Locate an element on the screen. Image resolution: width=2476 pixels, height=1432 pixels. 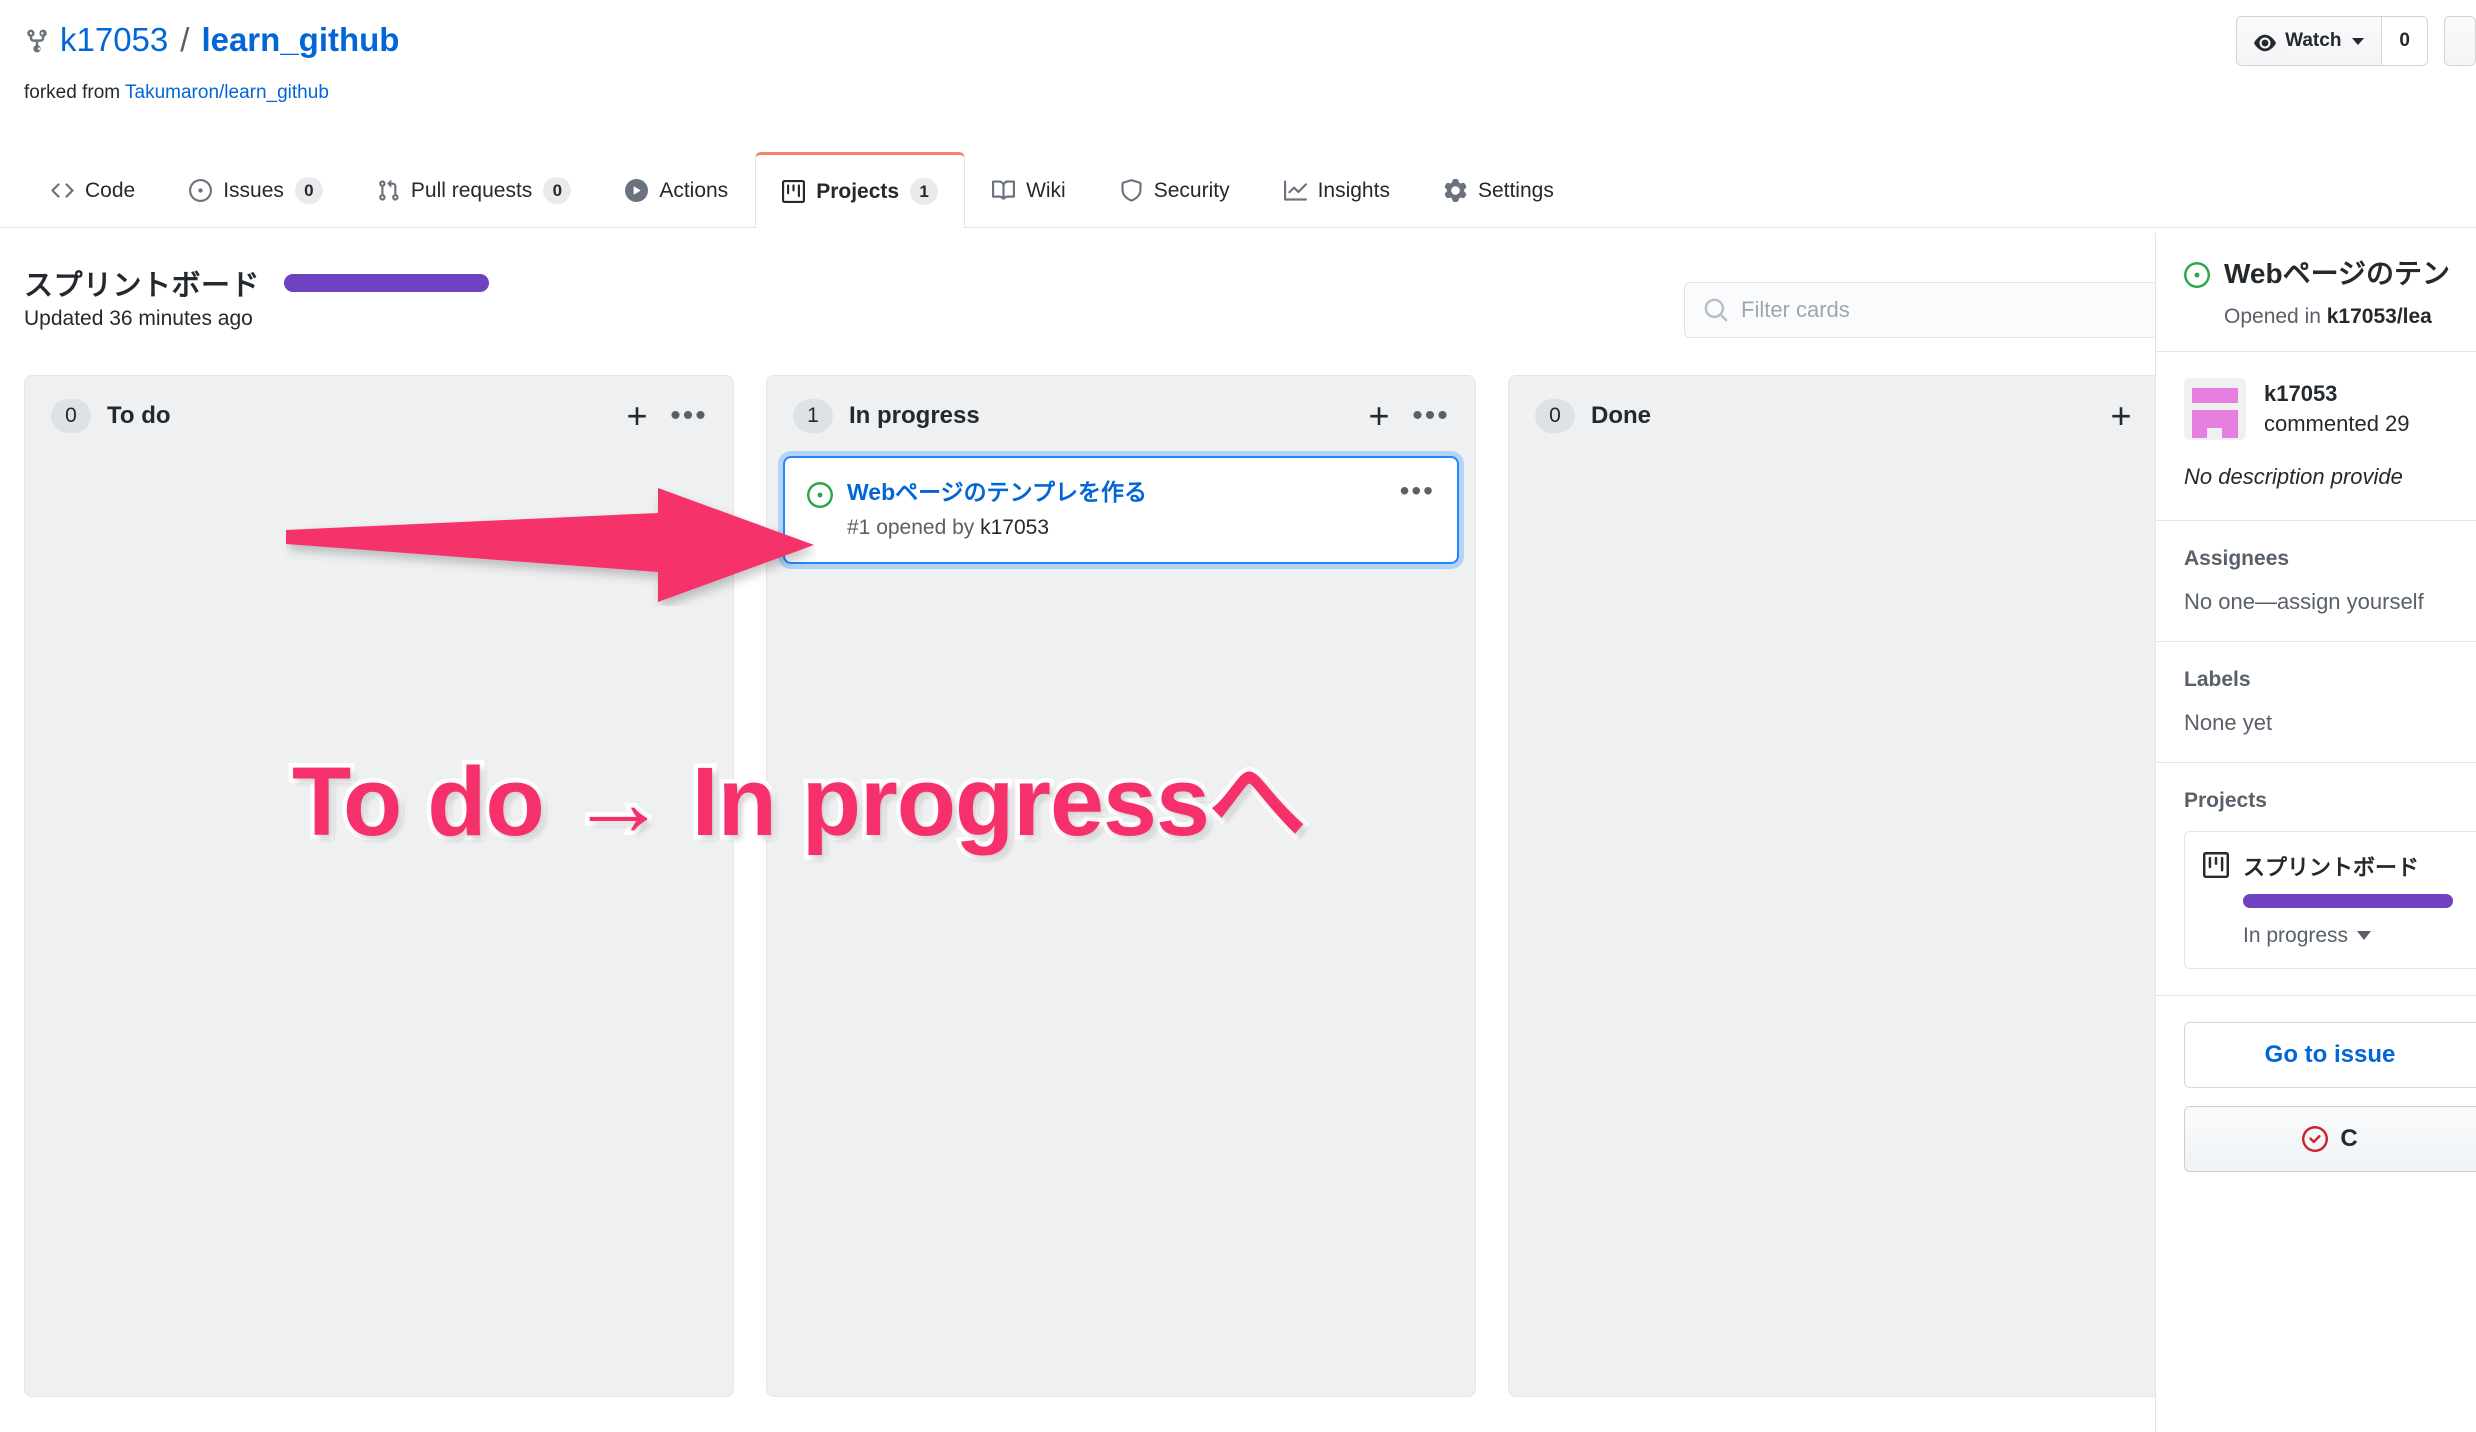
comment-timestamp: commented 29 is located at coordinates (2337, 423).